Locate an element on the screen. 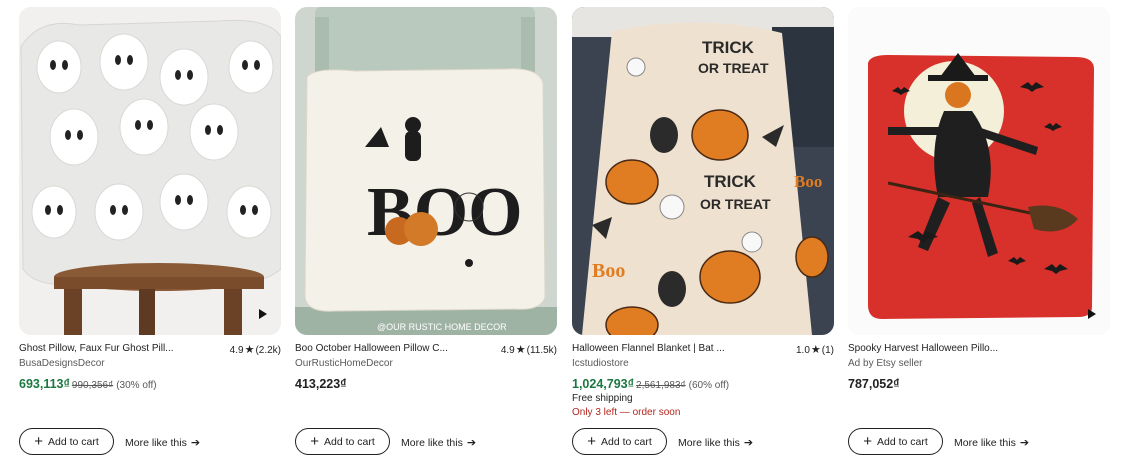  stock-warning: Only 3 left — order soon is located at coordinates (626, 412).